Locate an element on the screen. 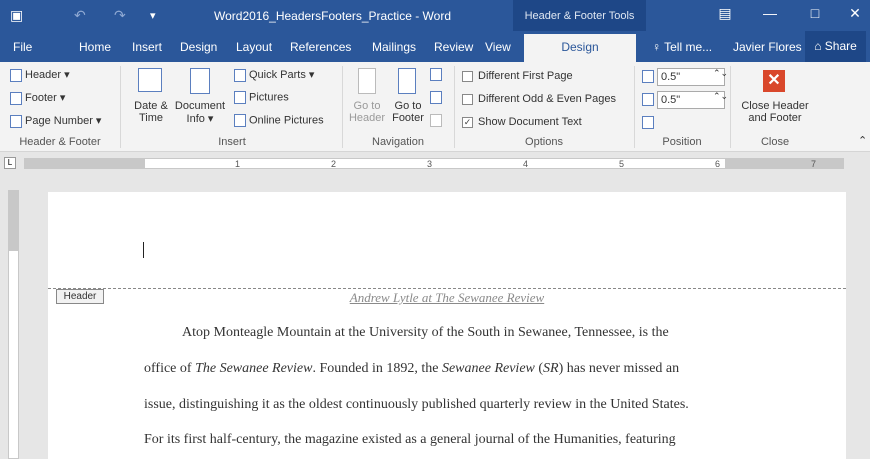 The width and height of the screenshot is (870, 459). header-from-top-spinner: 0.5" ⌃⌄ is located at coordinates (692, 77).